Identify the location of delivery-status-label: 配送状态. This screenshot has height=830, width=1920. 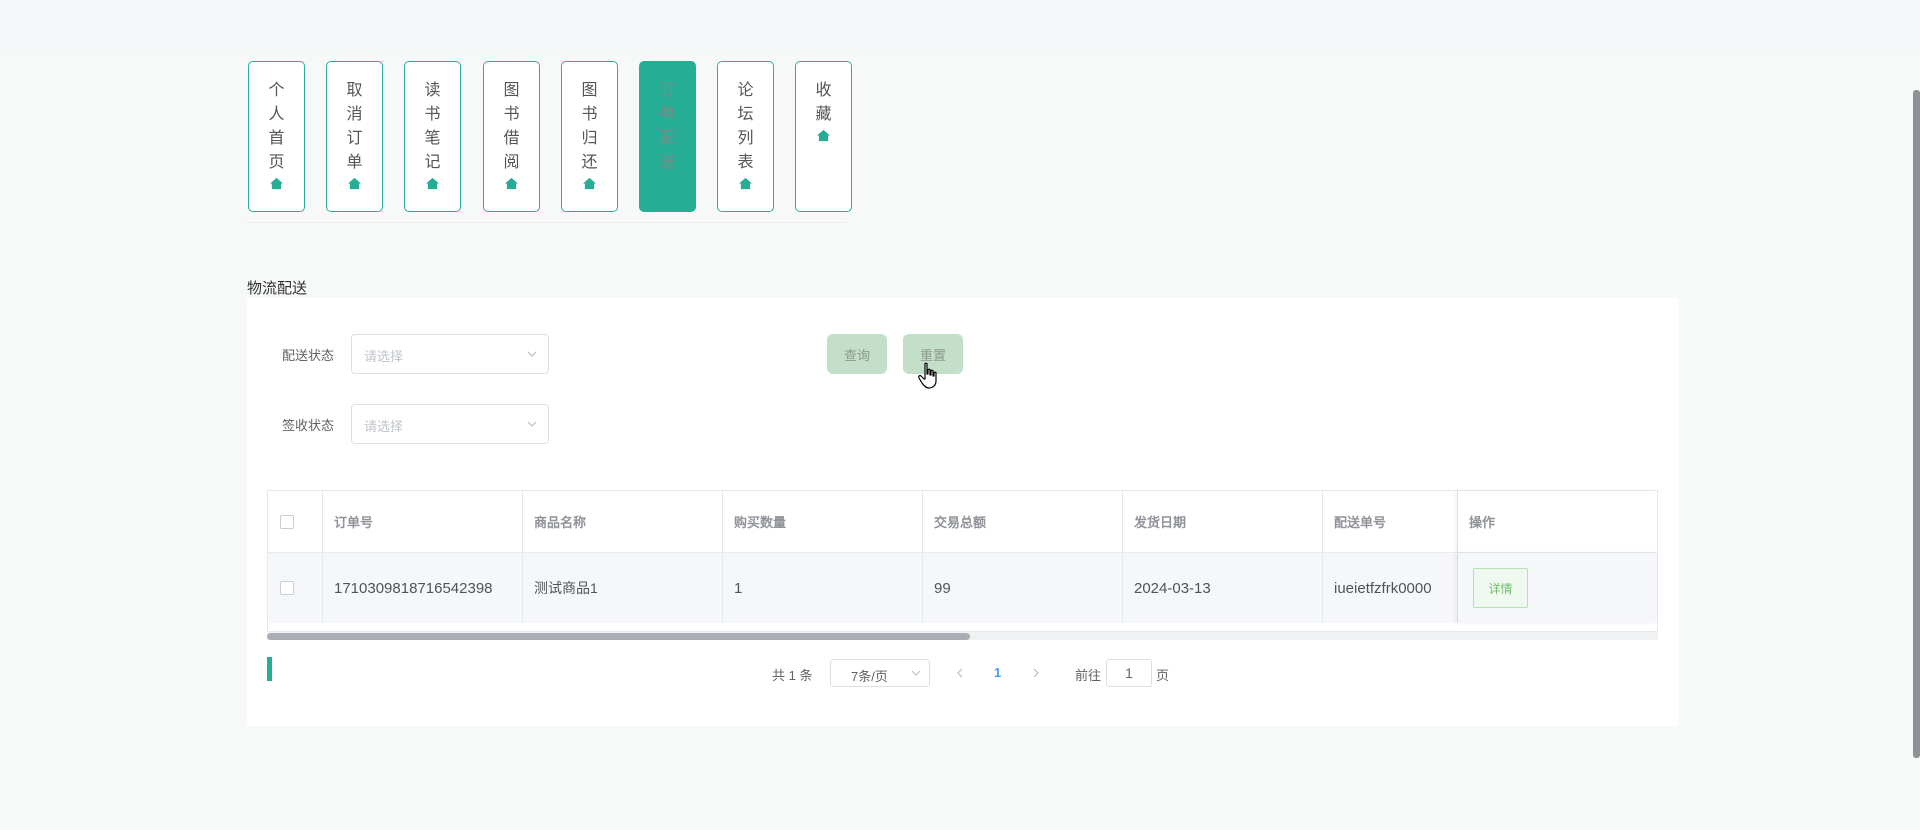
(308, 355).